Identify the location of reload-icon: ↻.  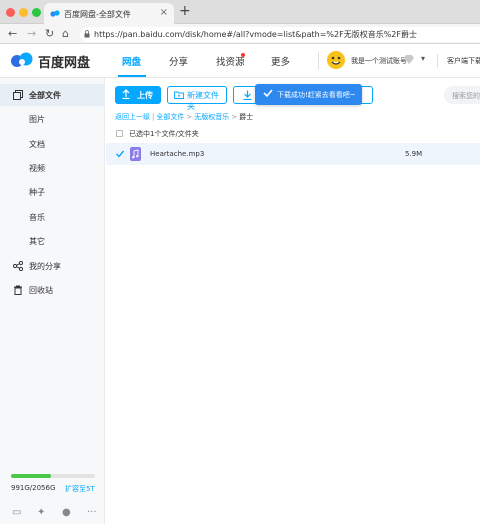
(49, 33).